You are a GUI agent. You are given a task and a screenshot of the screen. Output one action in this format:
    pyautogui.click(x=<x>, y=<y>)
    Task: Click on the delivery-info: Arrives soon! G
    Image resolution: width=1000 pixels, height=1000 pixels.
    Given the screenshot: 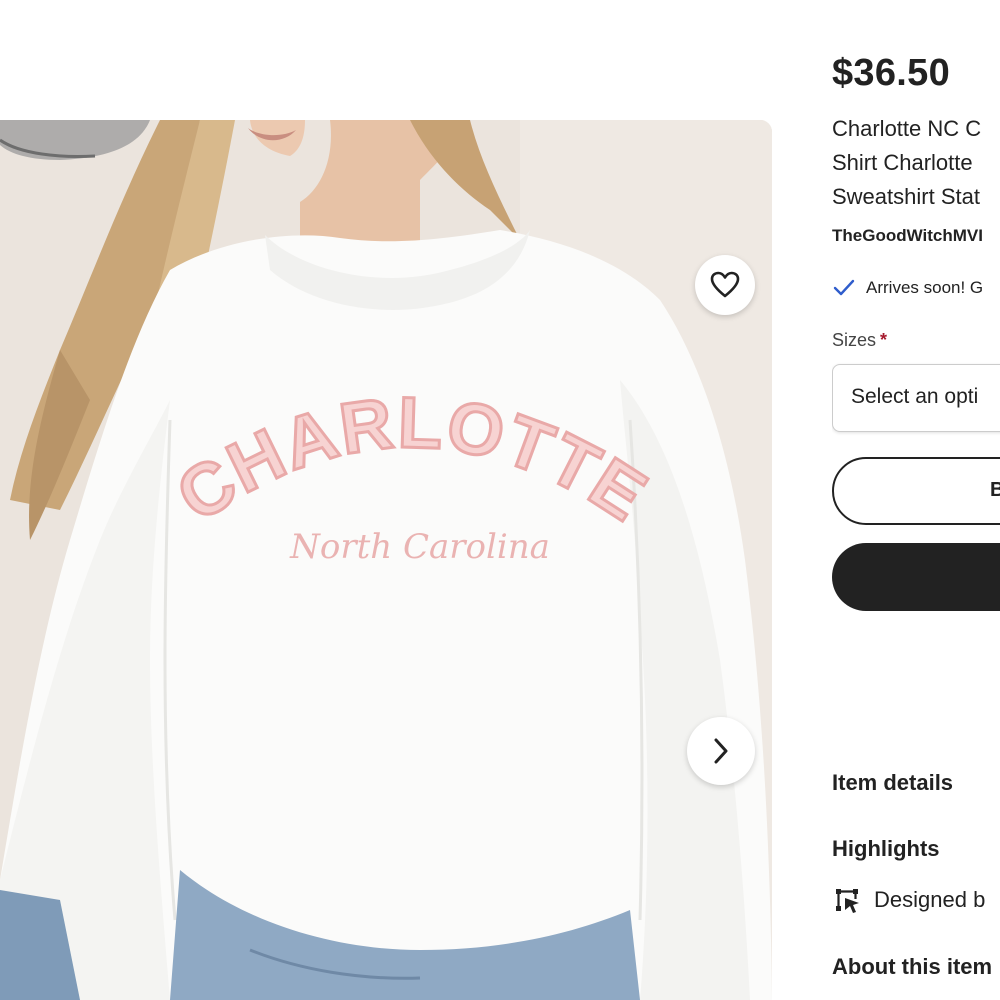 What is the action you would take?
    pyautogui.click(x=907, y=288)
    